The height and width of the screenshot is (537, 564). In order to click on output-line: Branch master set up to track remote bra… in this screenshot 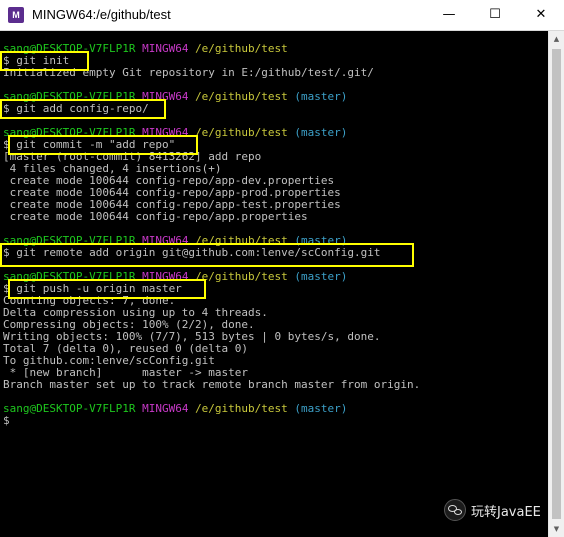, I will do `click(212, 384)`.